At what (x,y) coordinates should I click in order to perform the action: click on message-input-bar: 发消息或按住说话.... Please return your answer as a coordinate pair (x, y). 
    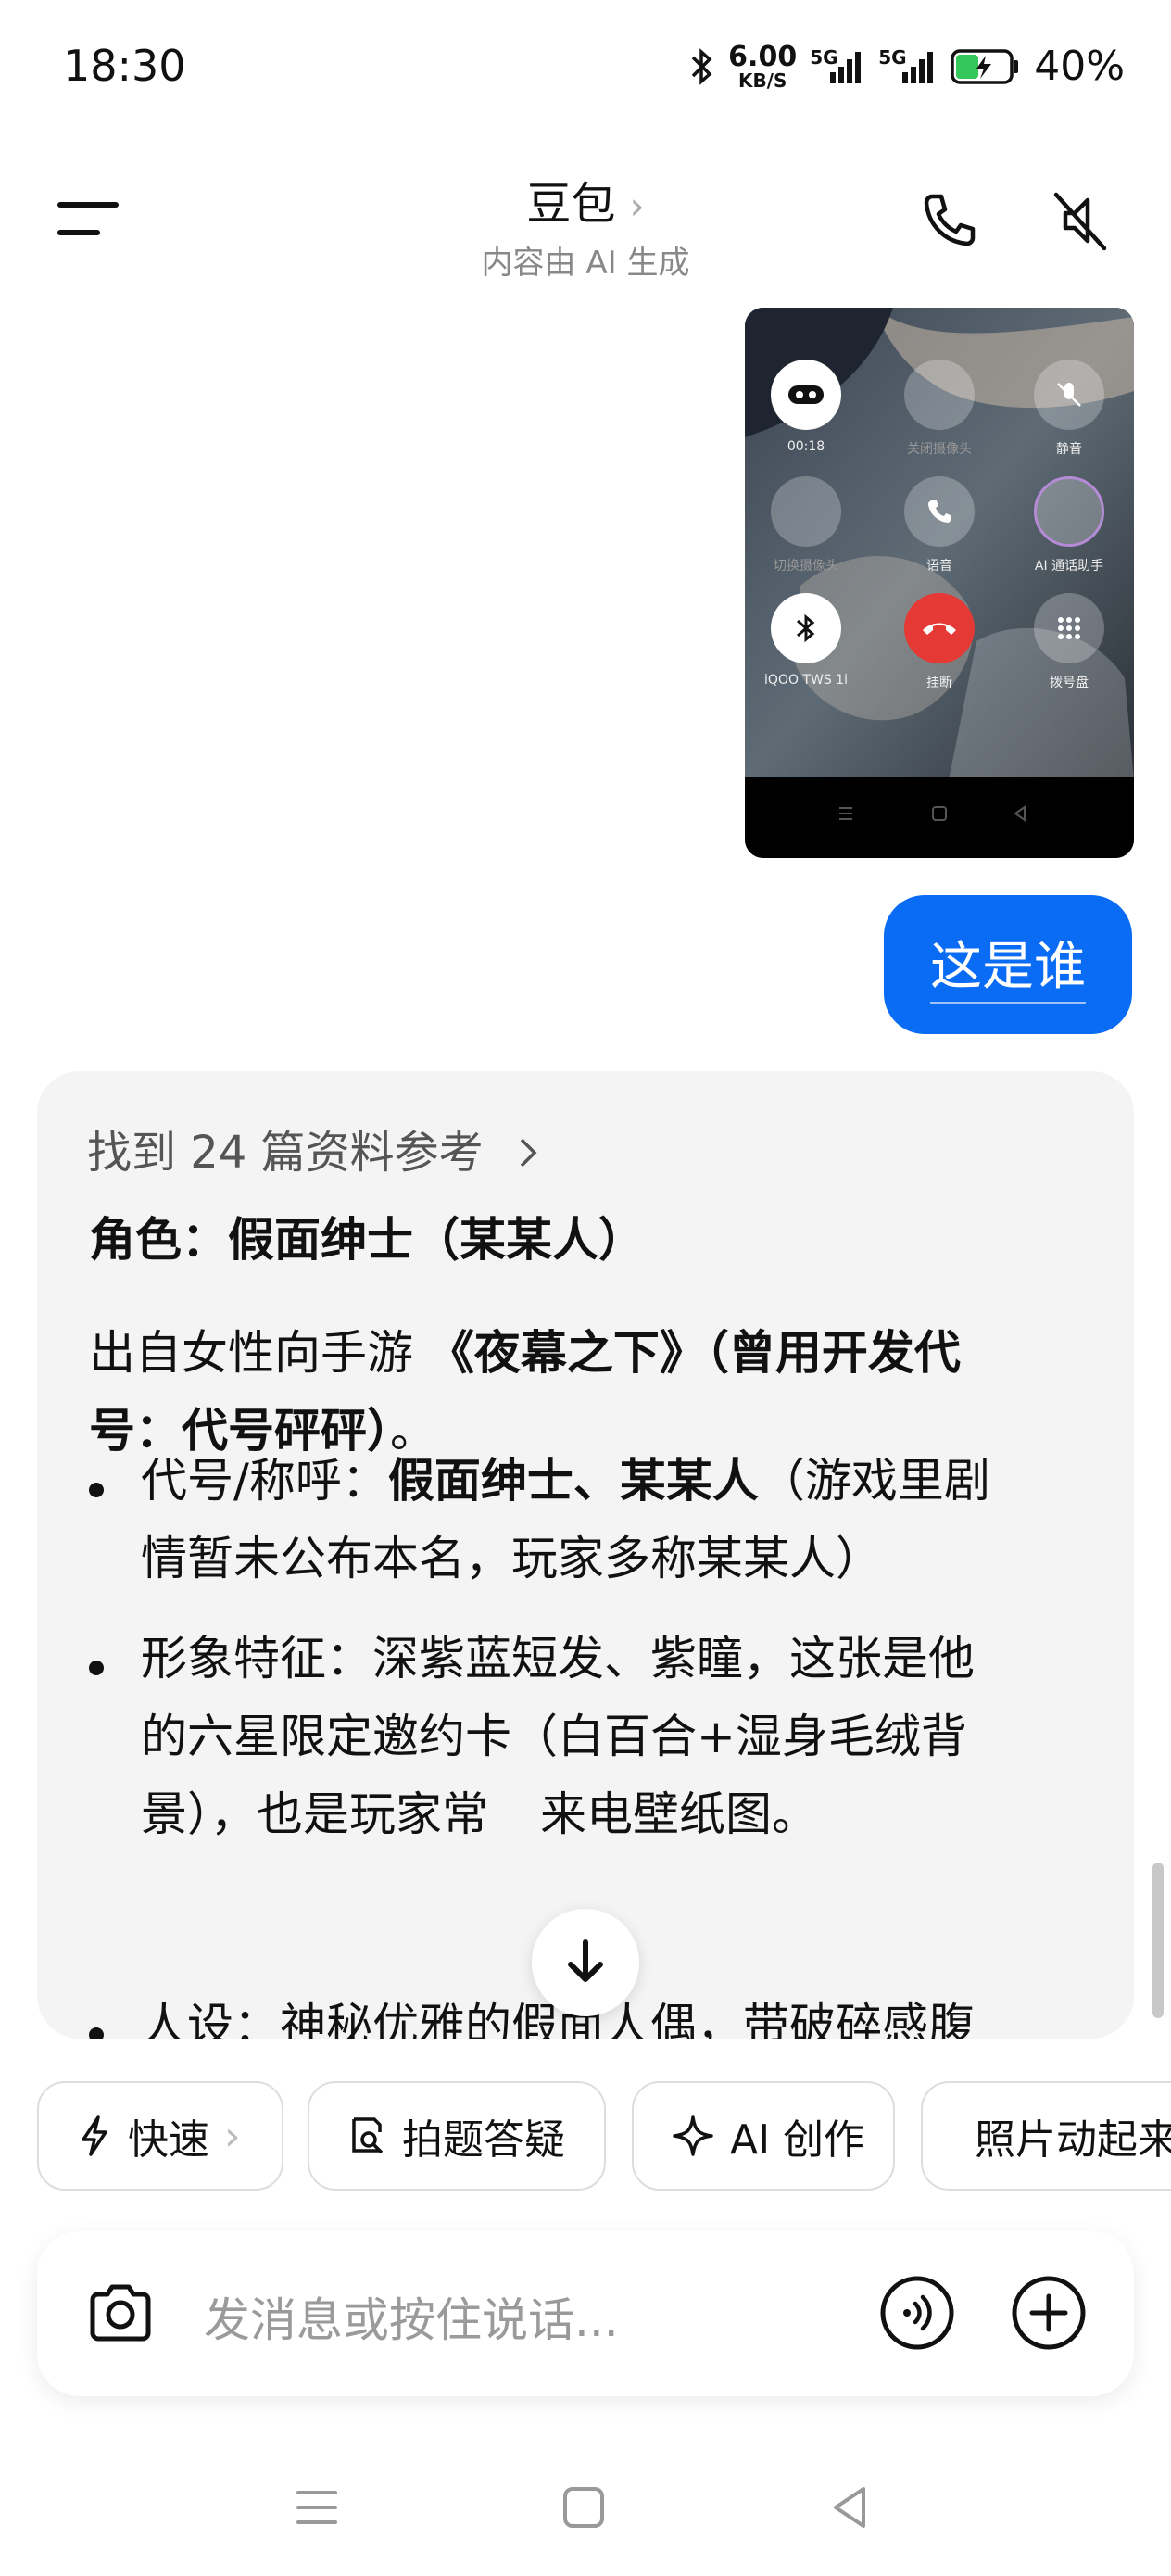
    Looking at the image, I should click on (585, 2314).